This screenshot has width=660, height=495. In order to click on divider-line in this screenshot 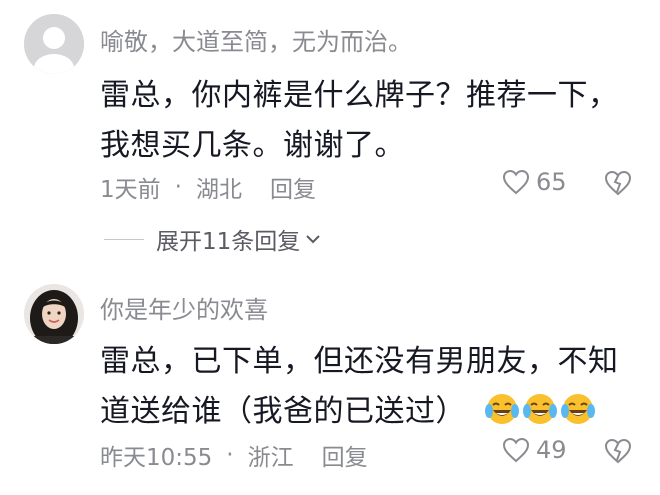, I will do `click(124, 239)`.